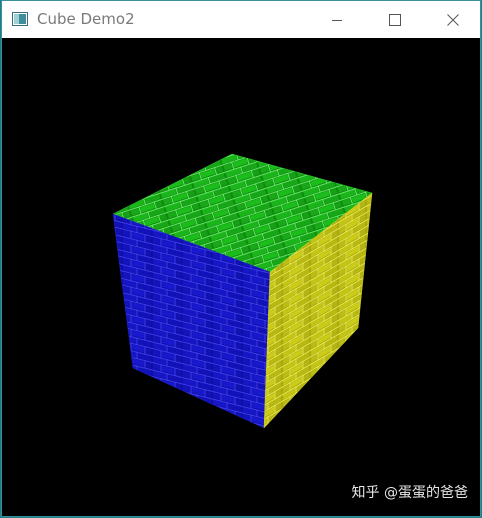 The image size is (482, 518). I want to click on title-bar: Cube Demo2, so click(241, 19).